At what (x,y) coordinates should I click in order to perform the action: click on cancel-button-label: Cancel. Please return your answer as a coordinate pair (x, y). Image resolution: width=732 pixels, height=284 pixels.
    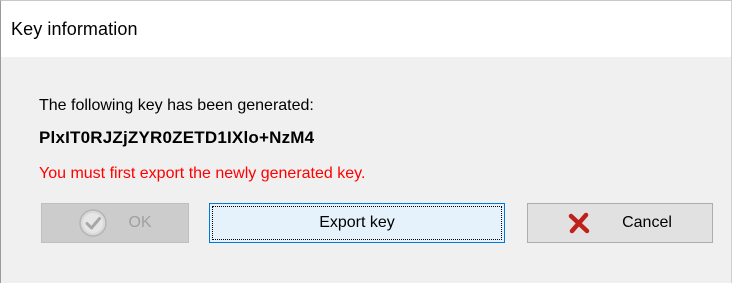
    Looking at the image, I should click on (647, 222).